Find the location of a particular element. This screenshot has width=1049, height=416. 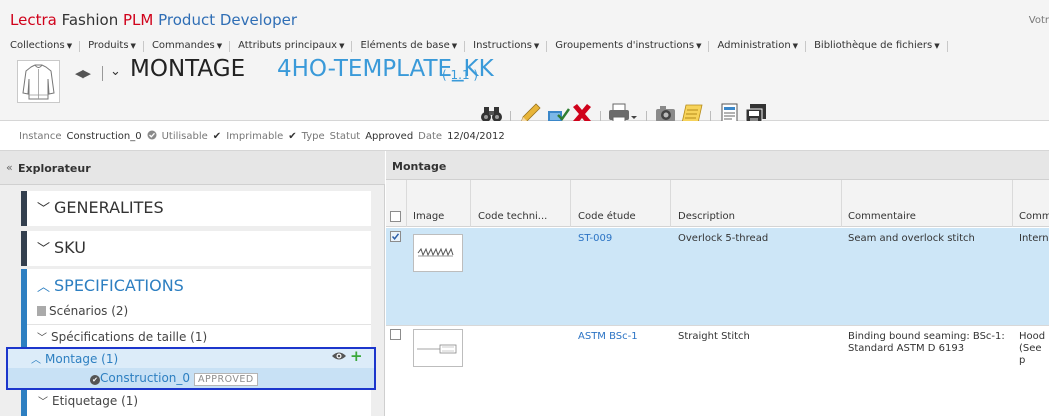

prev-next-arrows: ◀▶ is located at coordinates (83, 73).